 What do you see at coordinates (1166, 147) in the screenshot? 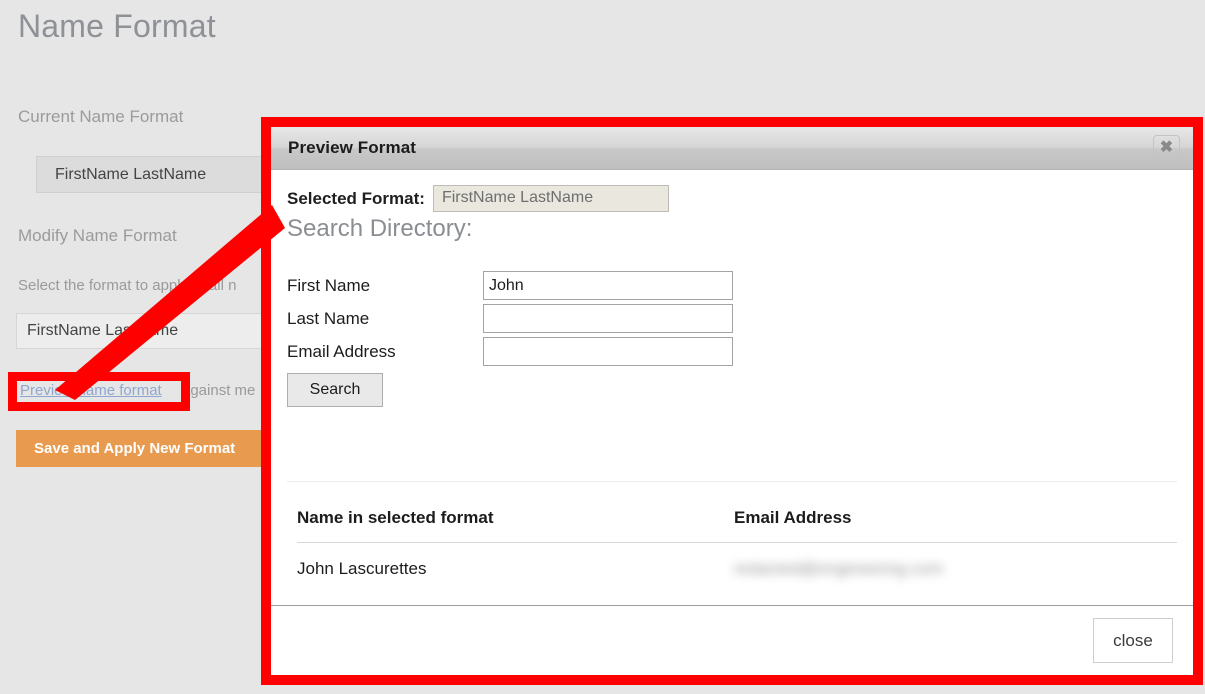
I see `close-x-icon: ✖` at bounding box center [1166, 147].